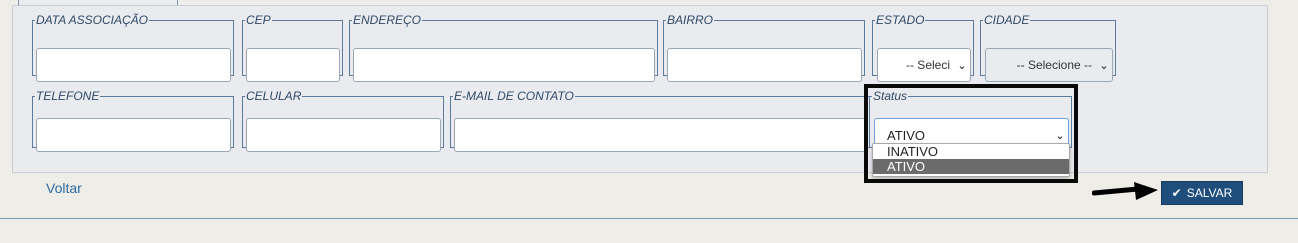  I want to click on celular-input, so click(343, 135).